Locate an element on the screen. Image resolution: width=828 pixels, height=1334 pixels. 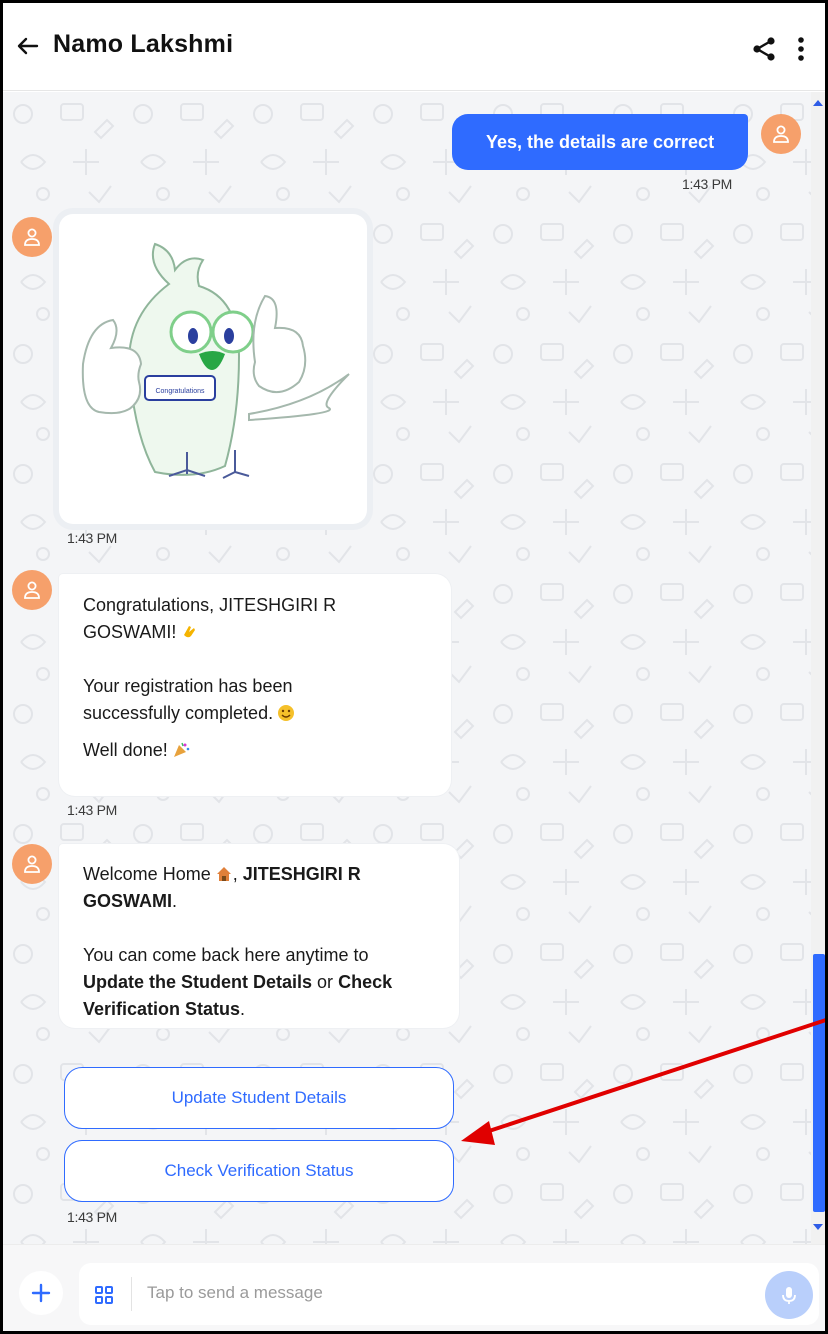
attach-button is located at coordinates (41, 1293).